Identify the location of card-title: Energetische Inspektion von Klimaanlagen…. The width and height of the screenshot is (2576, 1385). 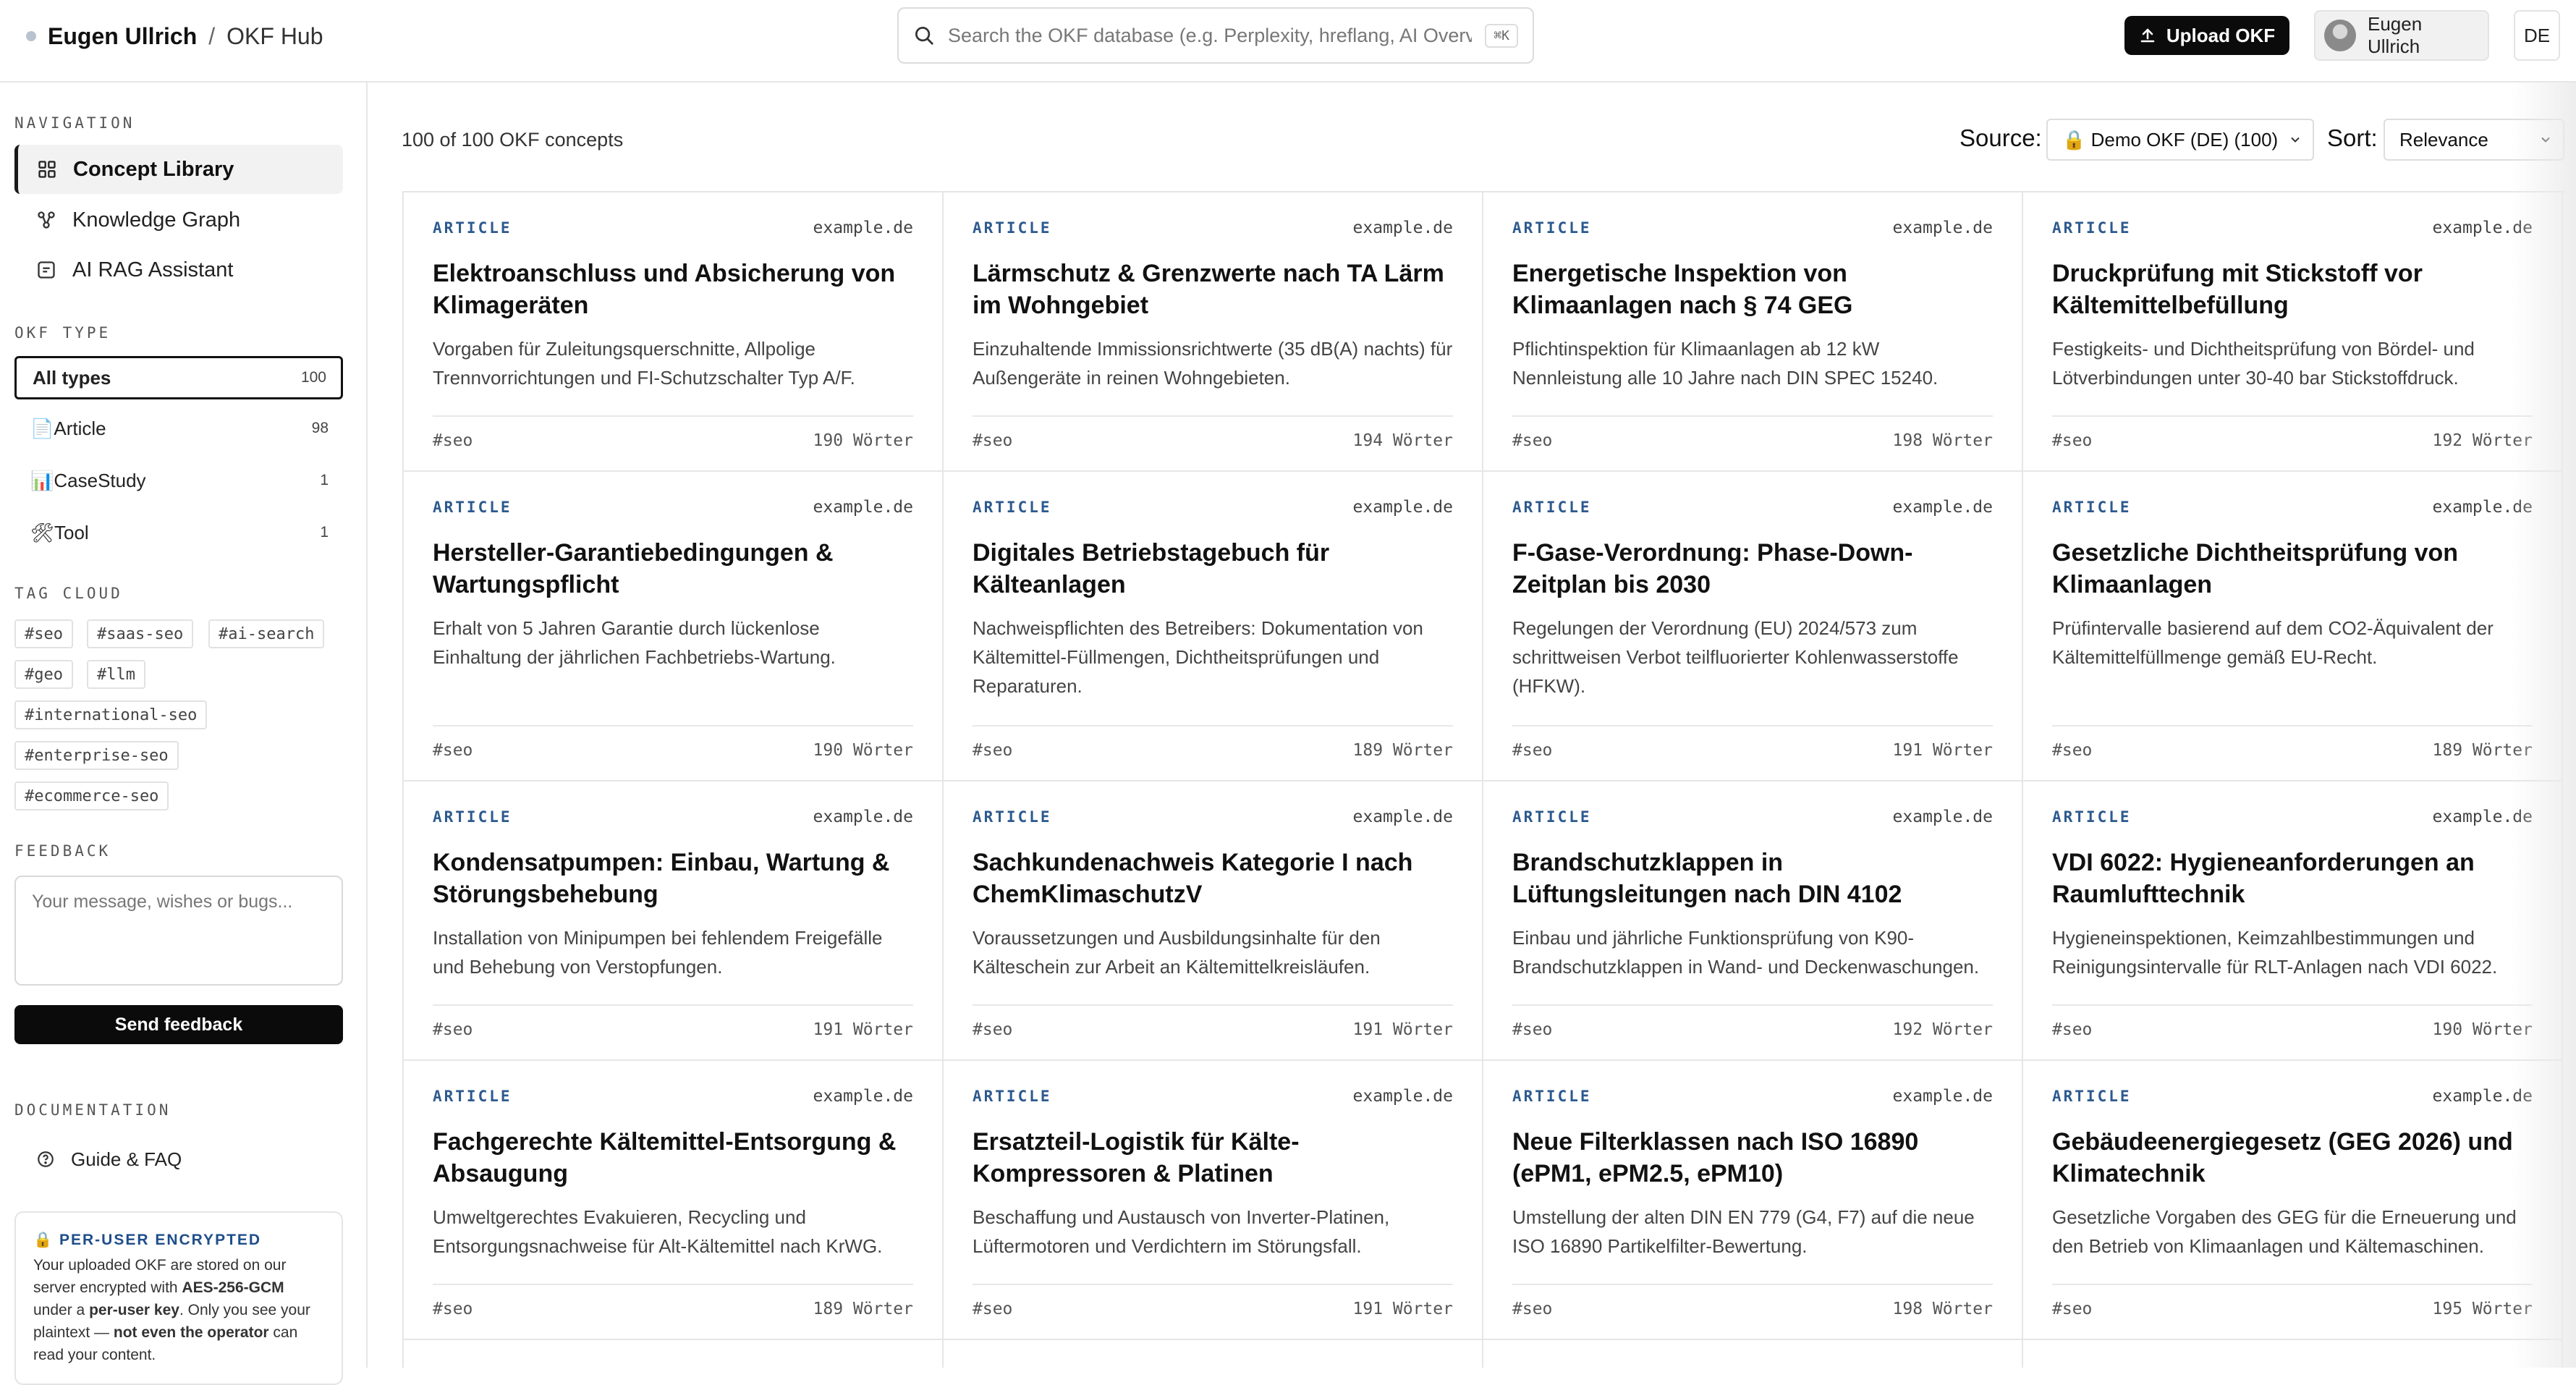
(1752, 289).